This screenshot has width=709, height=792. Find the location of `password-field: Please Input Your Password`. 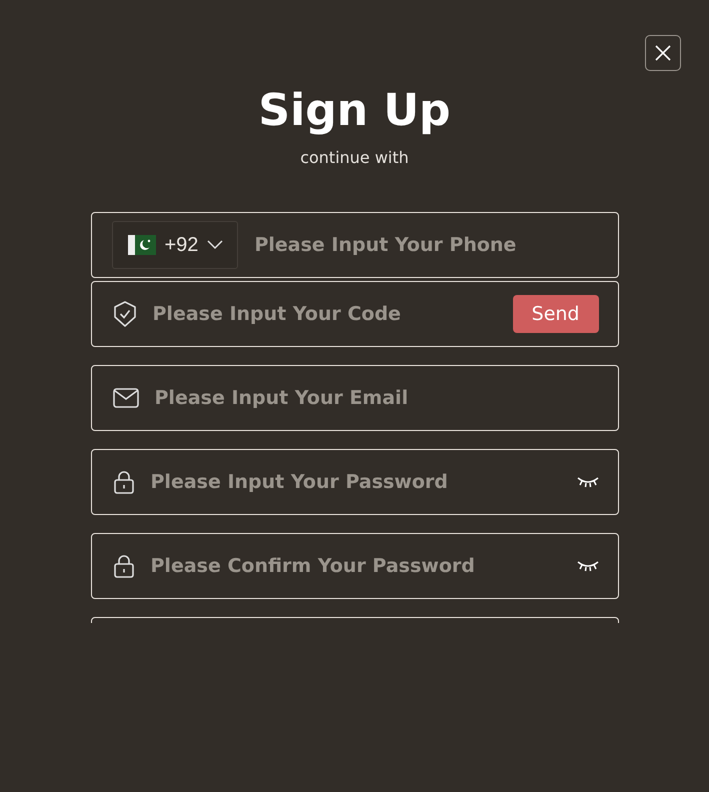

password-field: Please Input Your Password is located at coordinates (354, 482).